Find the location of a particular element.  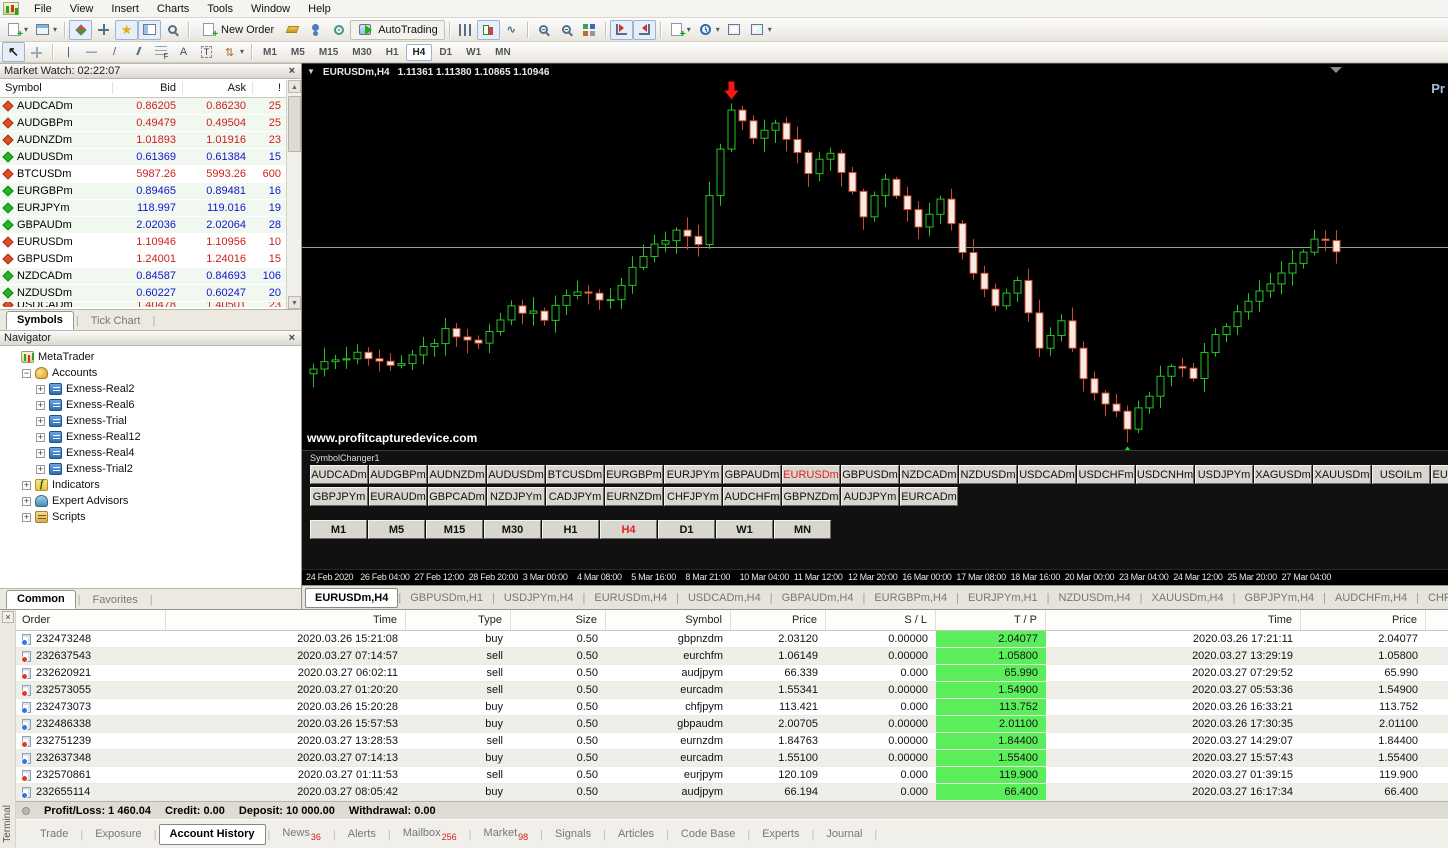

sc-timeframe-w1: W1 is located at coordinates (744, 529).